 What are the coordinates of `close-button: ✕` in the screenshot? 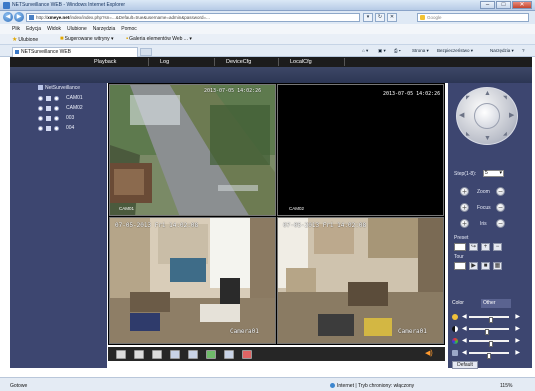 It's located at (522, 5).